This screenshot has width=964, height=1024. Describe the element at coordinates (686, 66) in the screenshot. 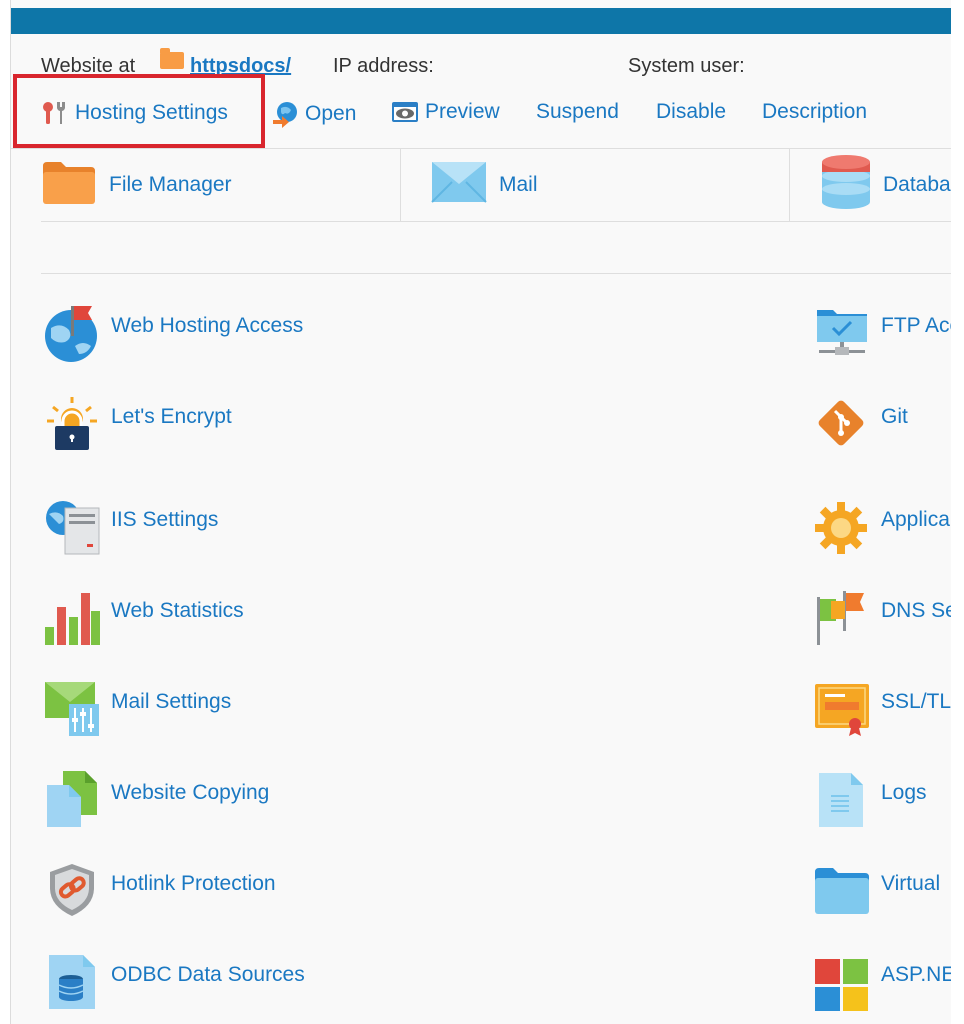

I see `system-user-label: System user:` at that location.